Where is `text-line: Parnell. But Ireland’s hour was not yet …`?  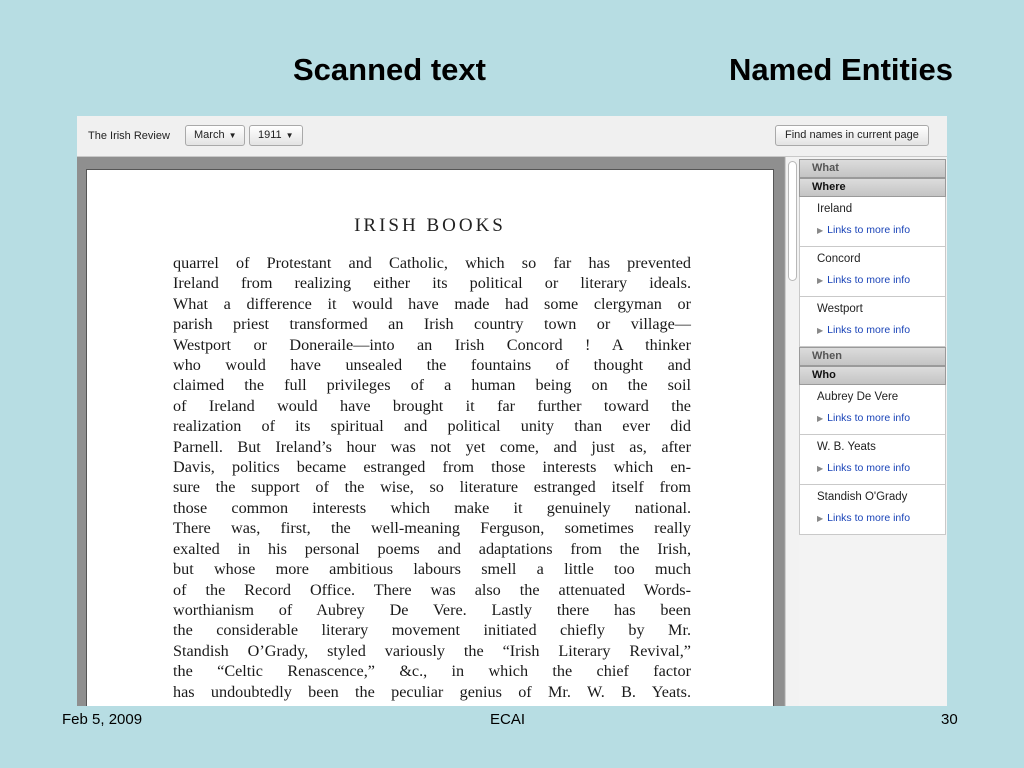 text-line: Parnell. But Ireland’s hour was not yet … is located at coordinates (432, 446).